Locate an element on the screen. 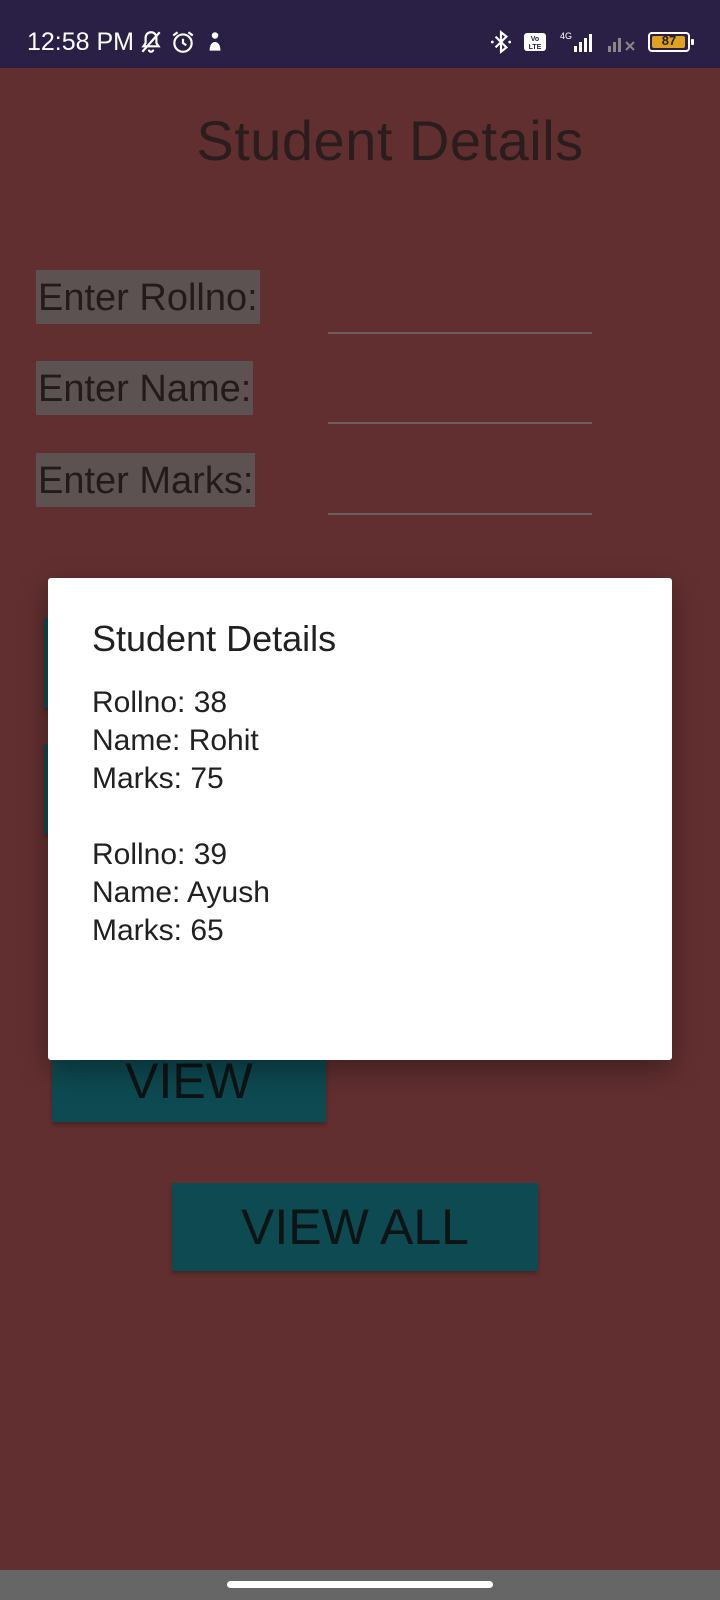 The height and width of the screenshot is (1600, 720). list-item: Rollno: 38 Name: Rohit Marks: 75 is located at coordinates (181, 741).